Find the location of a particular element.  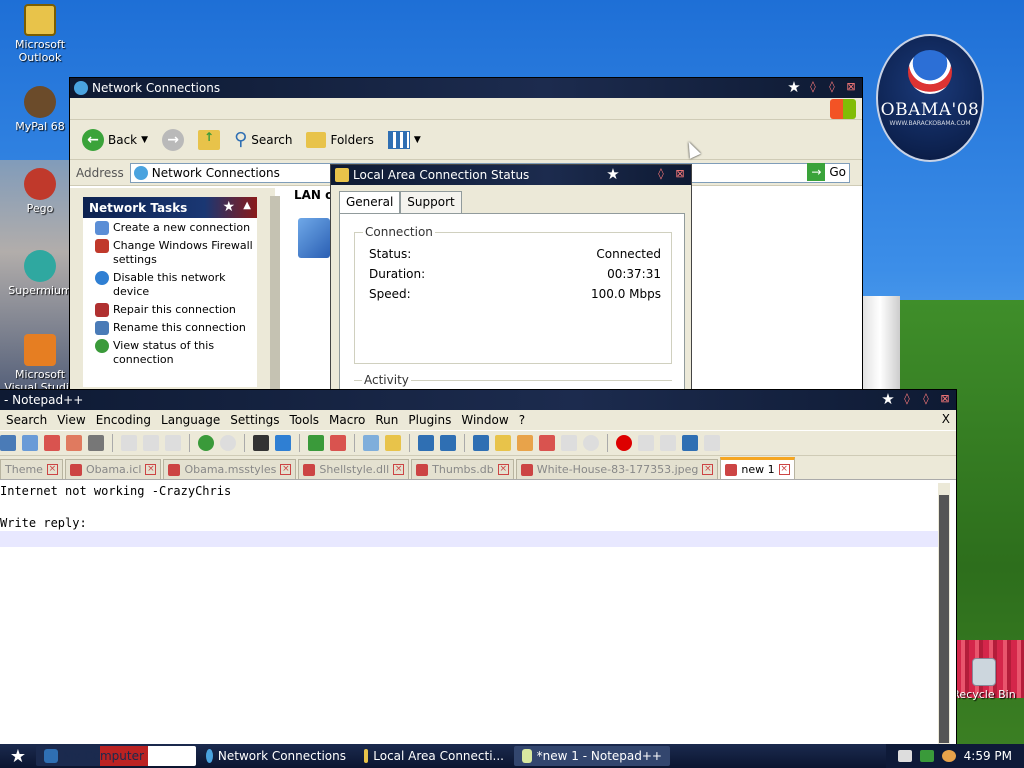

taskbar-button-network-connections: Network Connections is located at coordinates (276, 756).